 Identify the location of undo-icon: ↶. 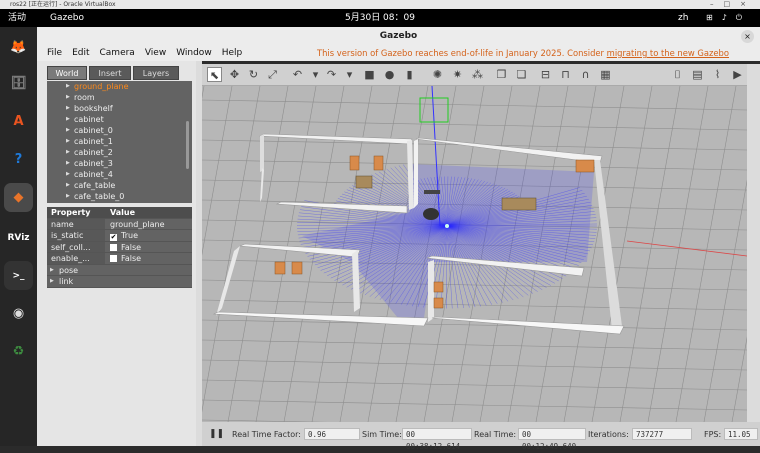
(297, 74).